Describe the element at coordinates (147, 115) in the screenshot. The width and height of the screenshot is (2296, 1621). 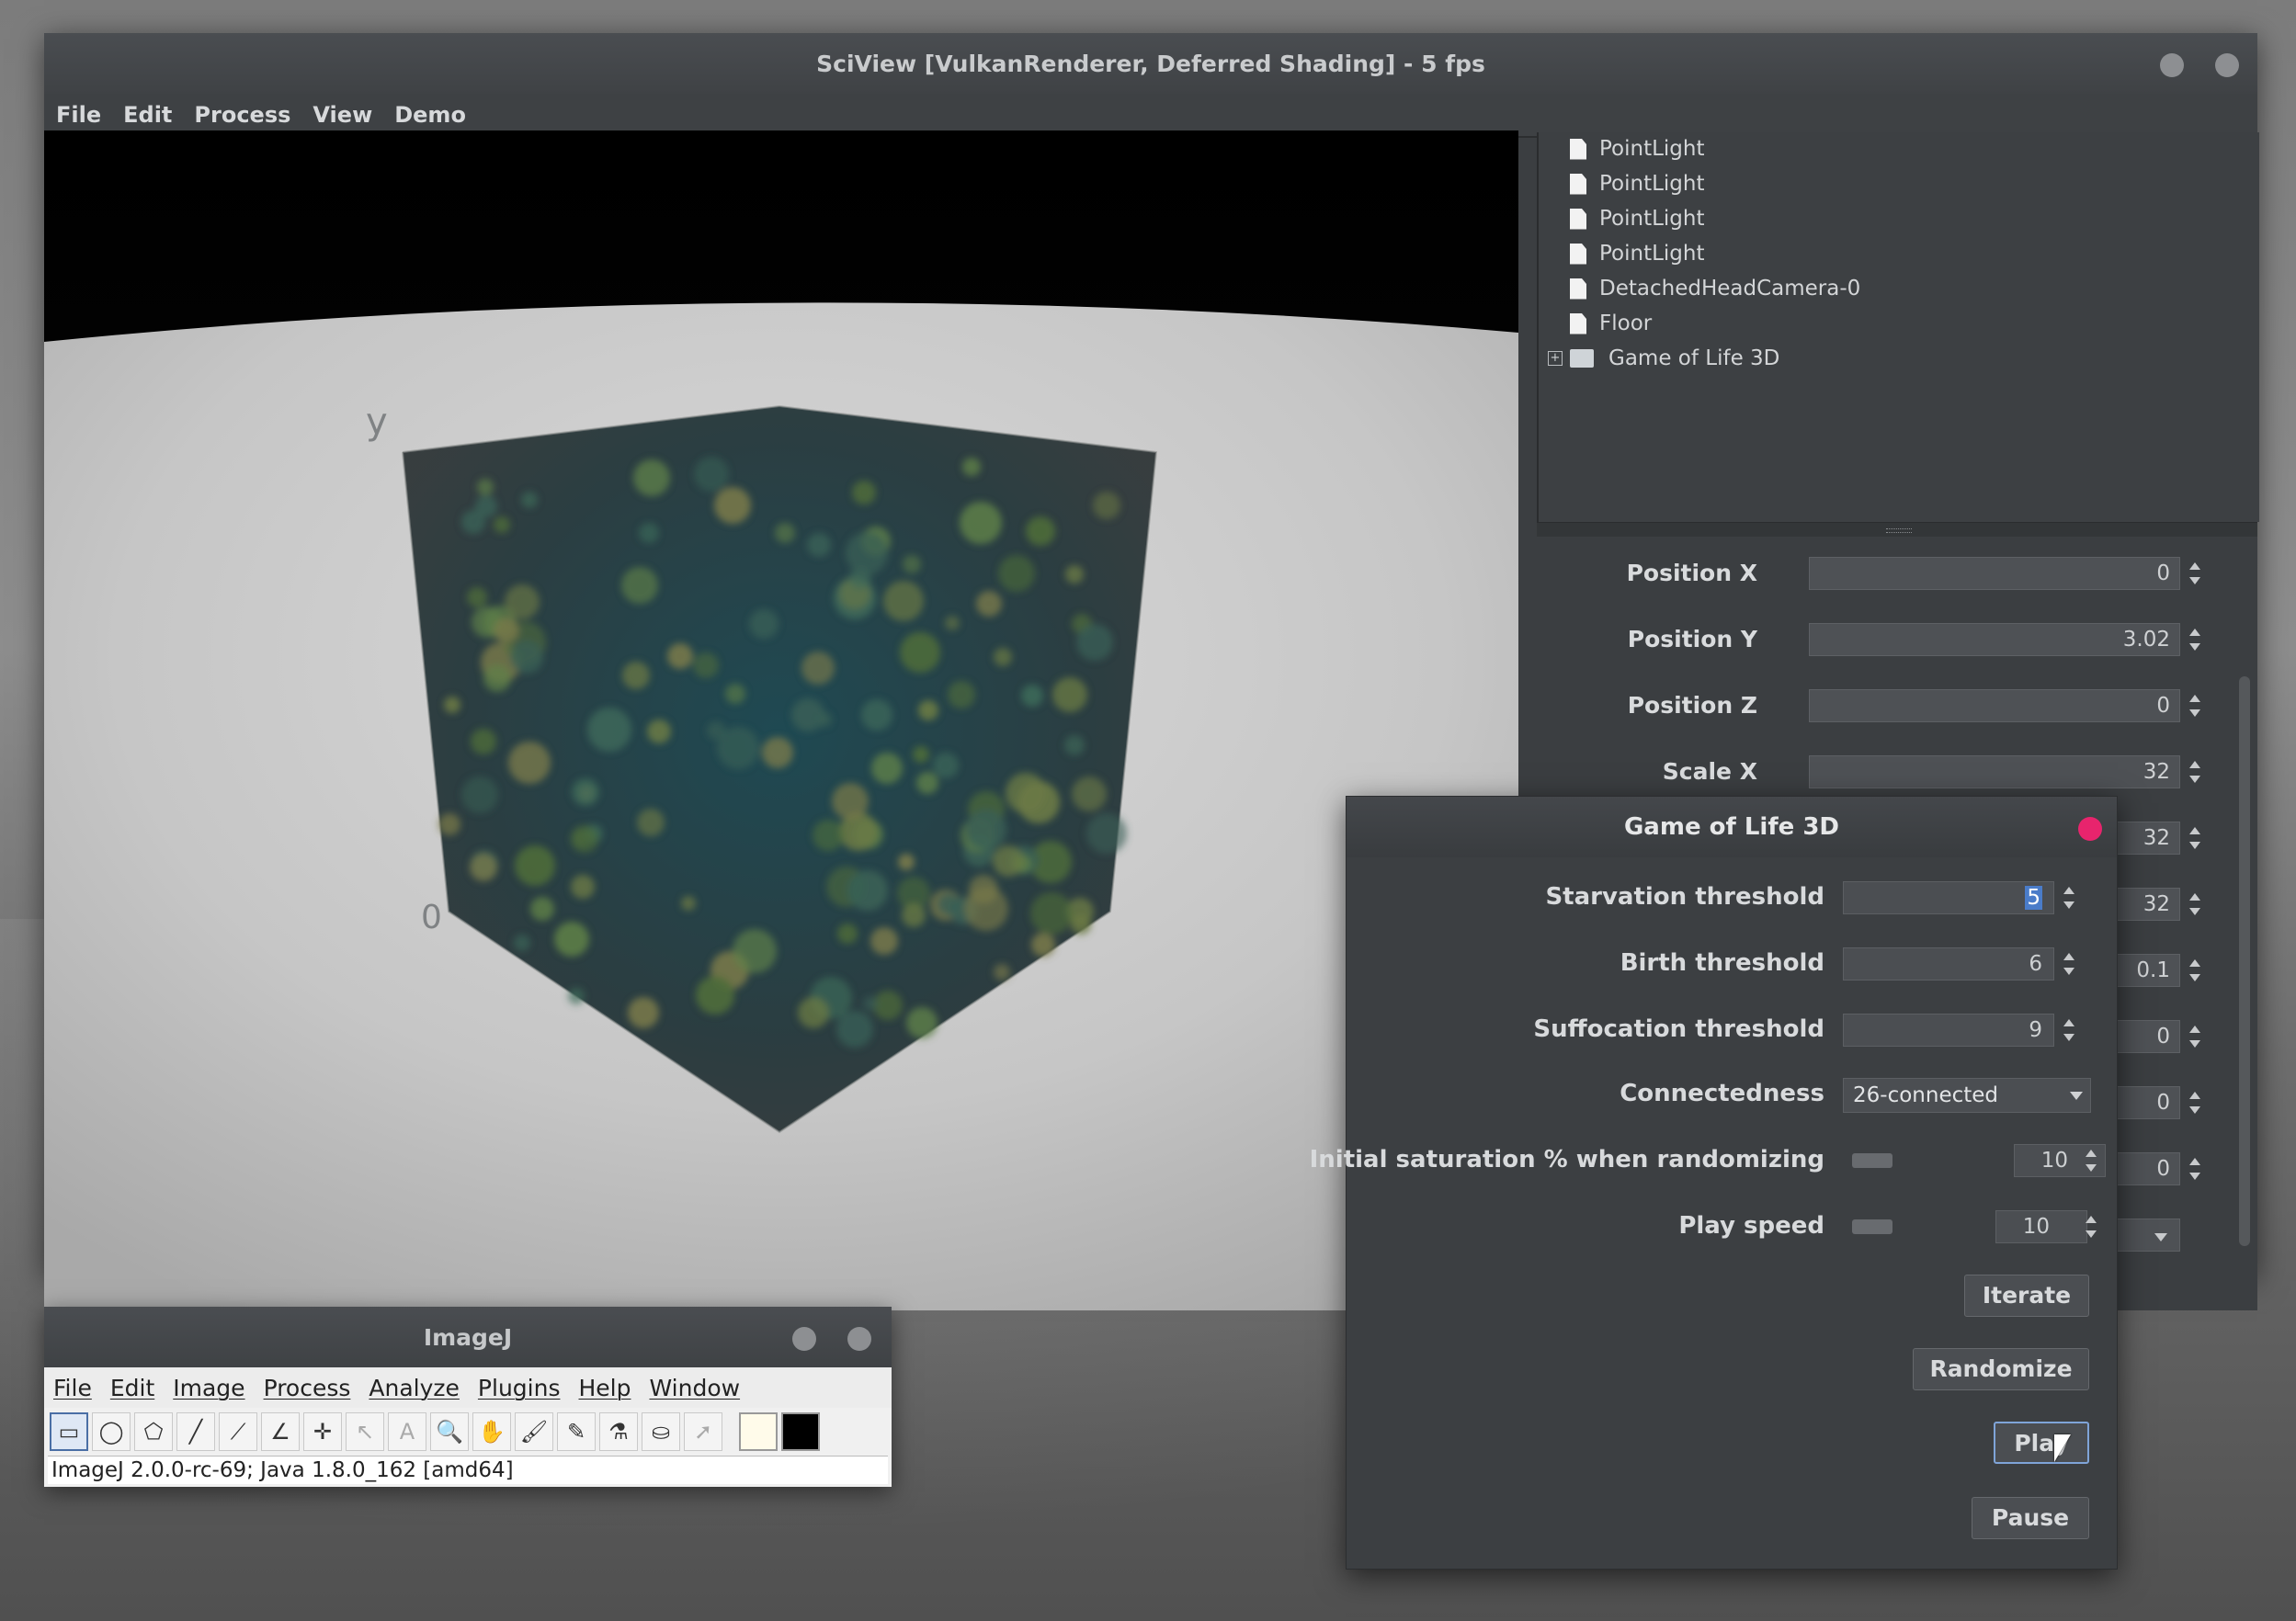
I see `menu-edit: Edit` at that location.